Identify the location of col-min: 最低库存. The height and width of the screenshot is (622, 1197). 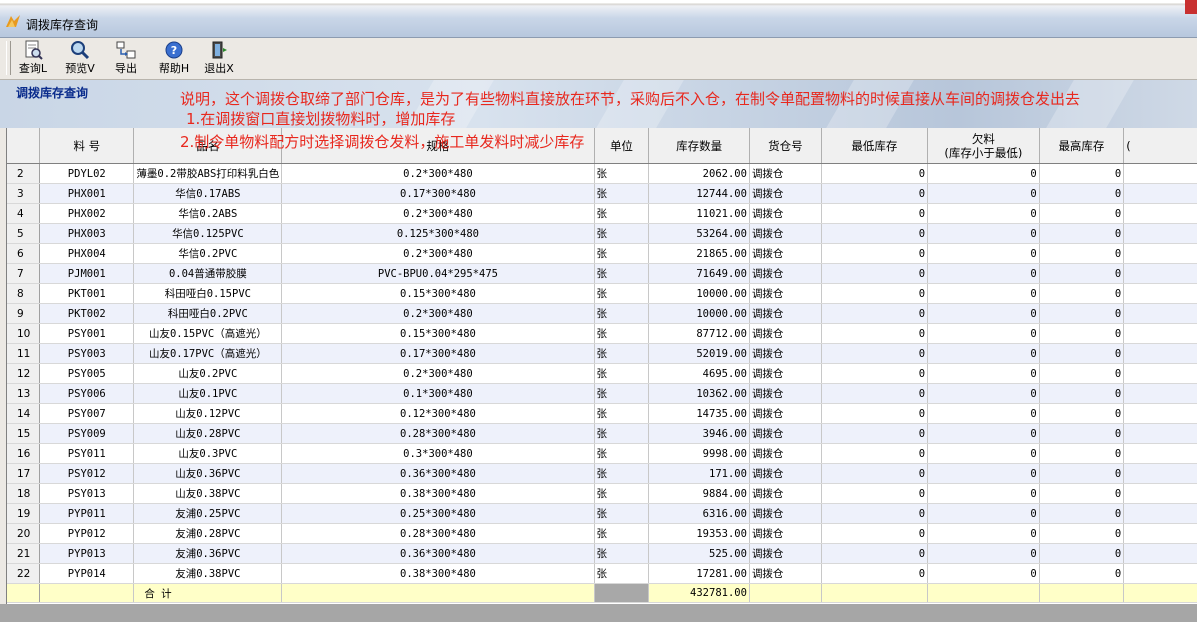
(875, 146).